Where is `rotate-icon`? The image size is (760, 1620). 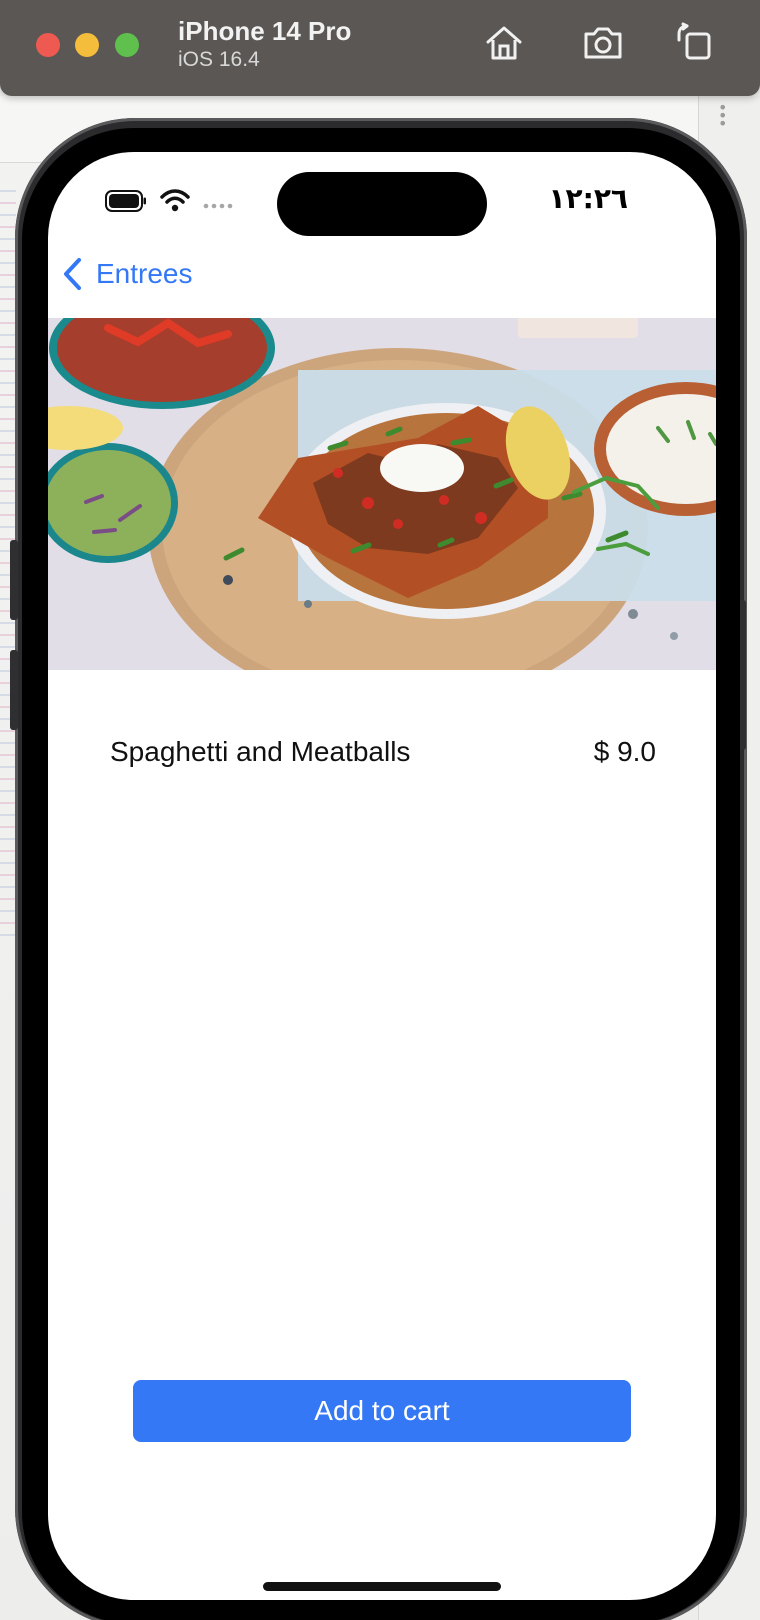
rotate-icon is located at coordinates (693, 42).